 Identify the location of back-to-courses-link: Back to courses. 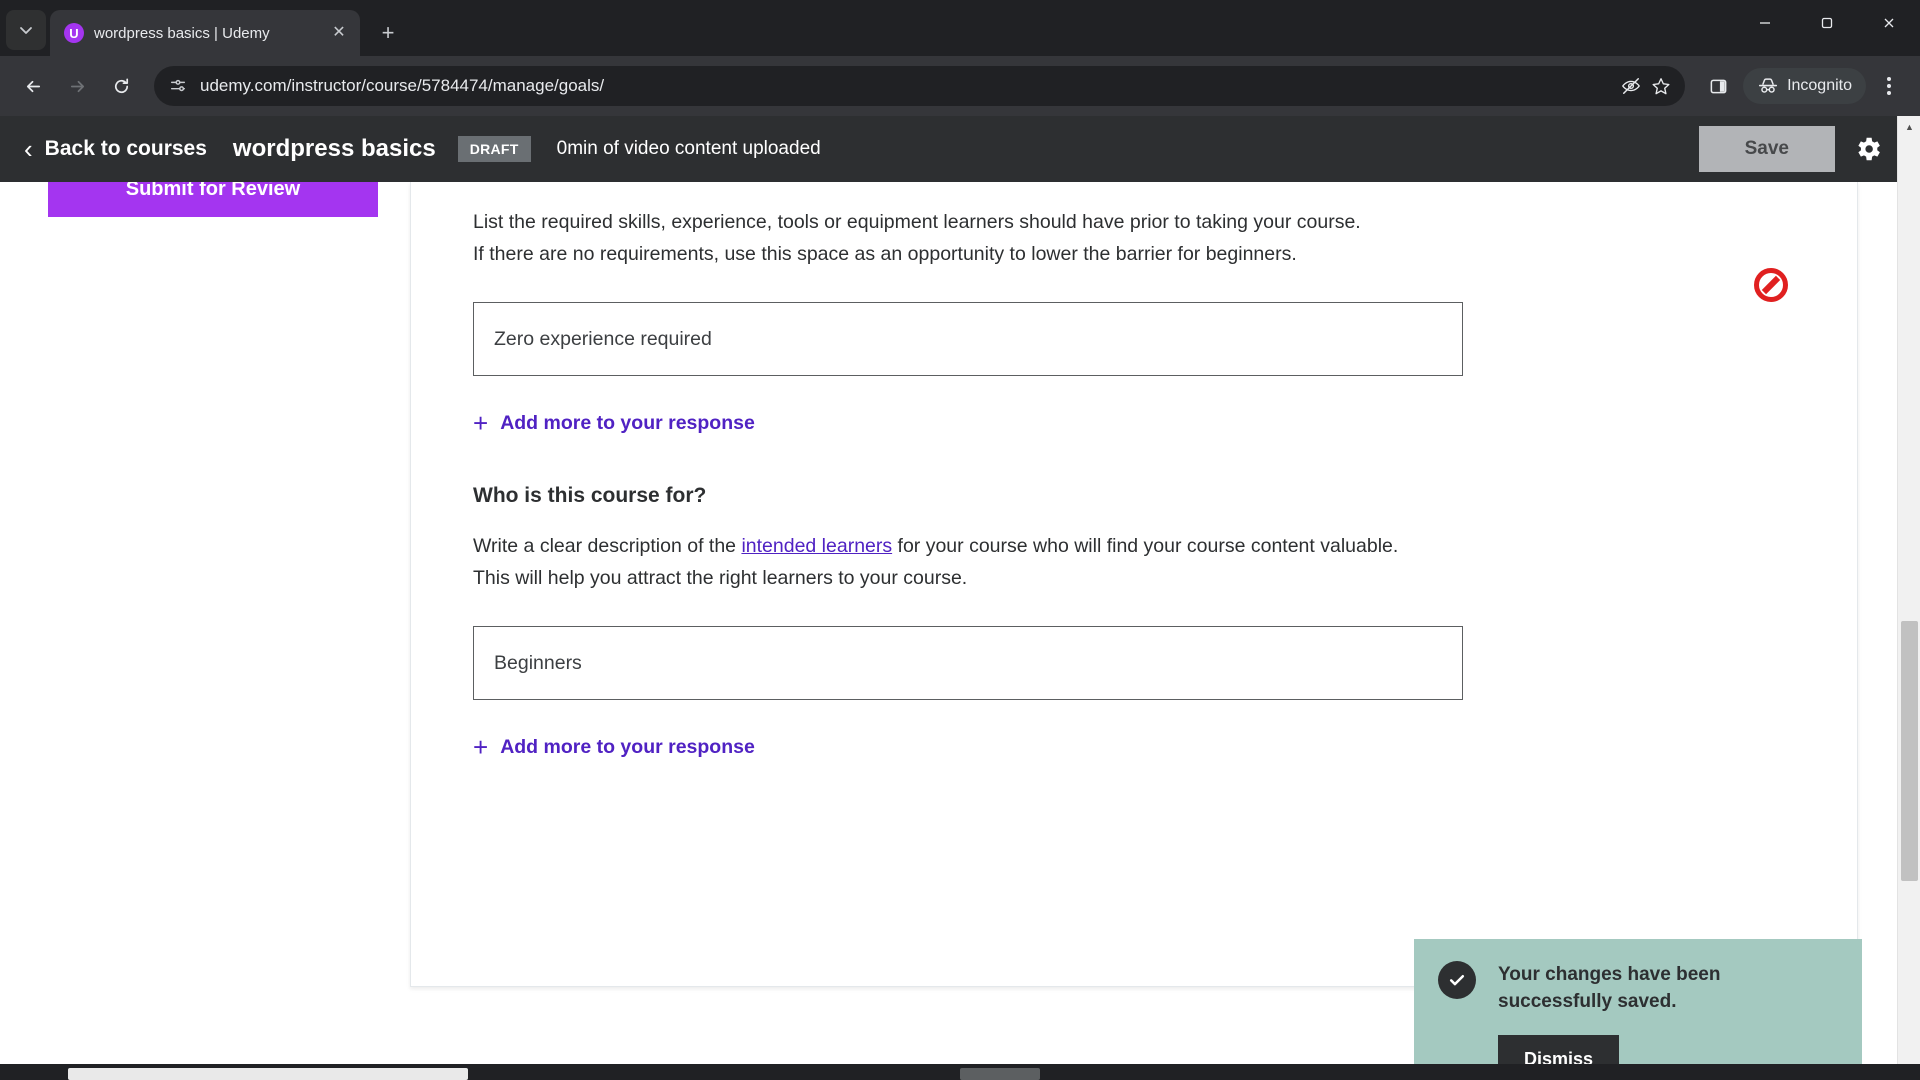
(126, 149).